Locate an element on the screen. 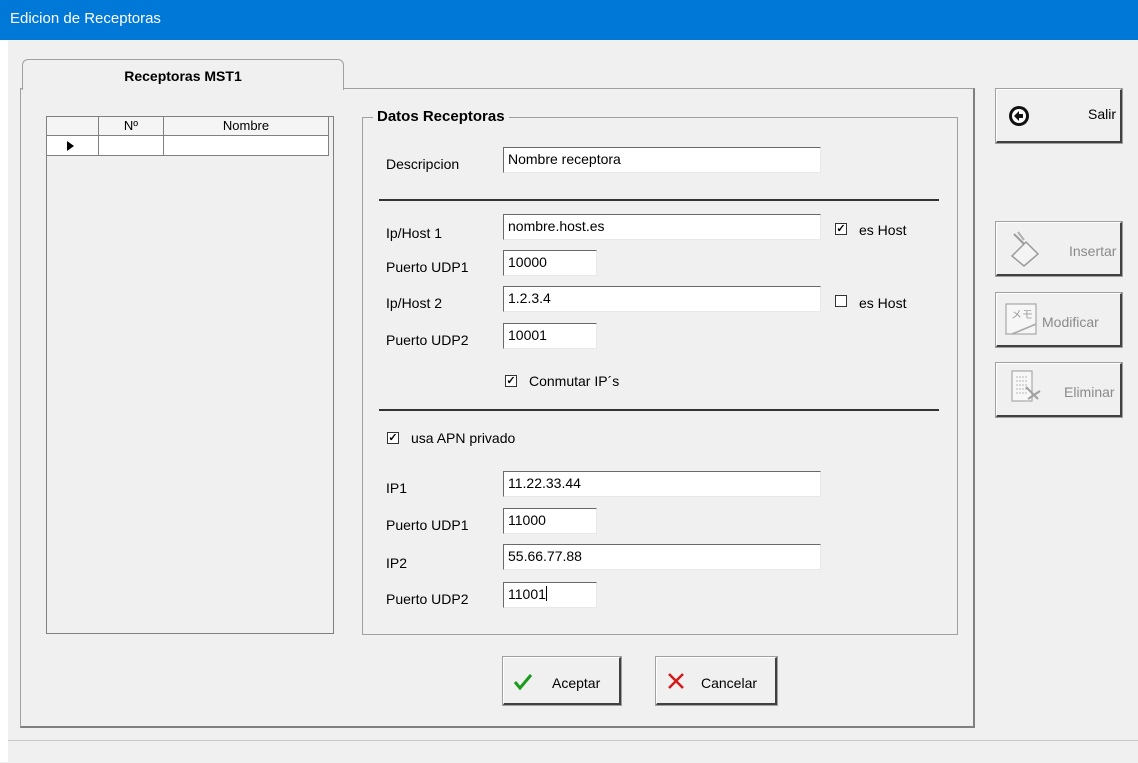 The width and height of the screenshot is (1138, 763). es-host1-label: es Host is located at coordinates (883, 230).